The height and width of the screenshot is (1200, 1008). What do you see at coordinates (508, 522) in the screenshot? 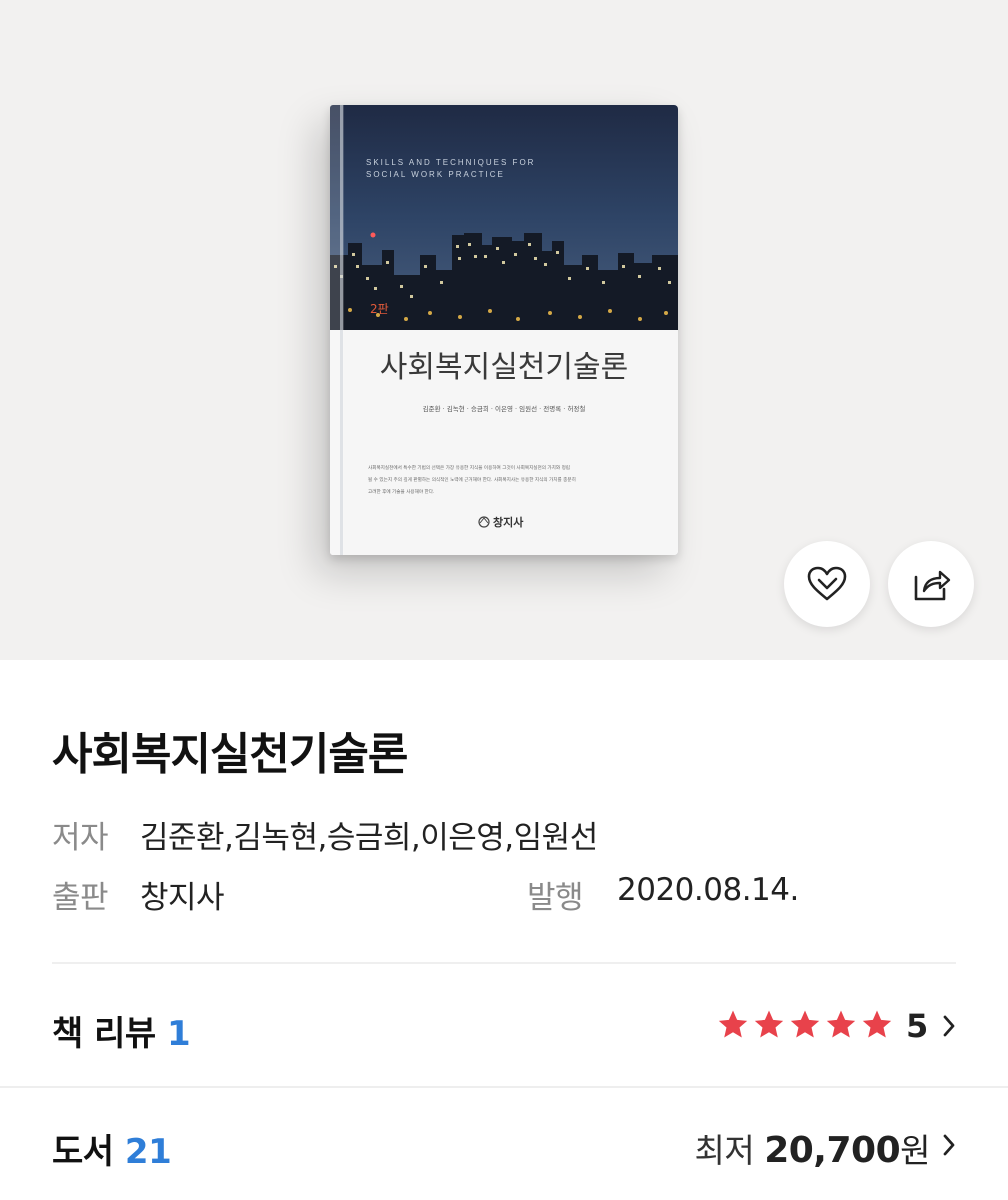
I see `cover-publisher: 창지사` at bounding box center [508, 522].